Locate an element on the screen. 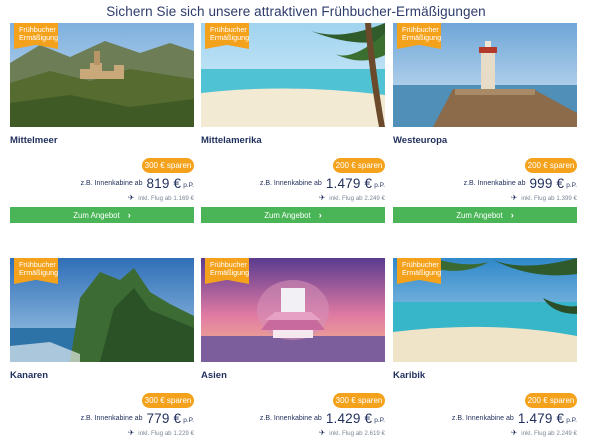 The height and width of the screenshot is (445, 592). price-amount: 1.429 € is located at coordinates (349, 418).